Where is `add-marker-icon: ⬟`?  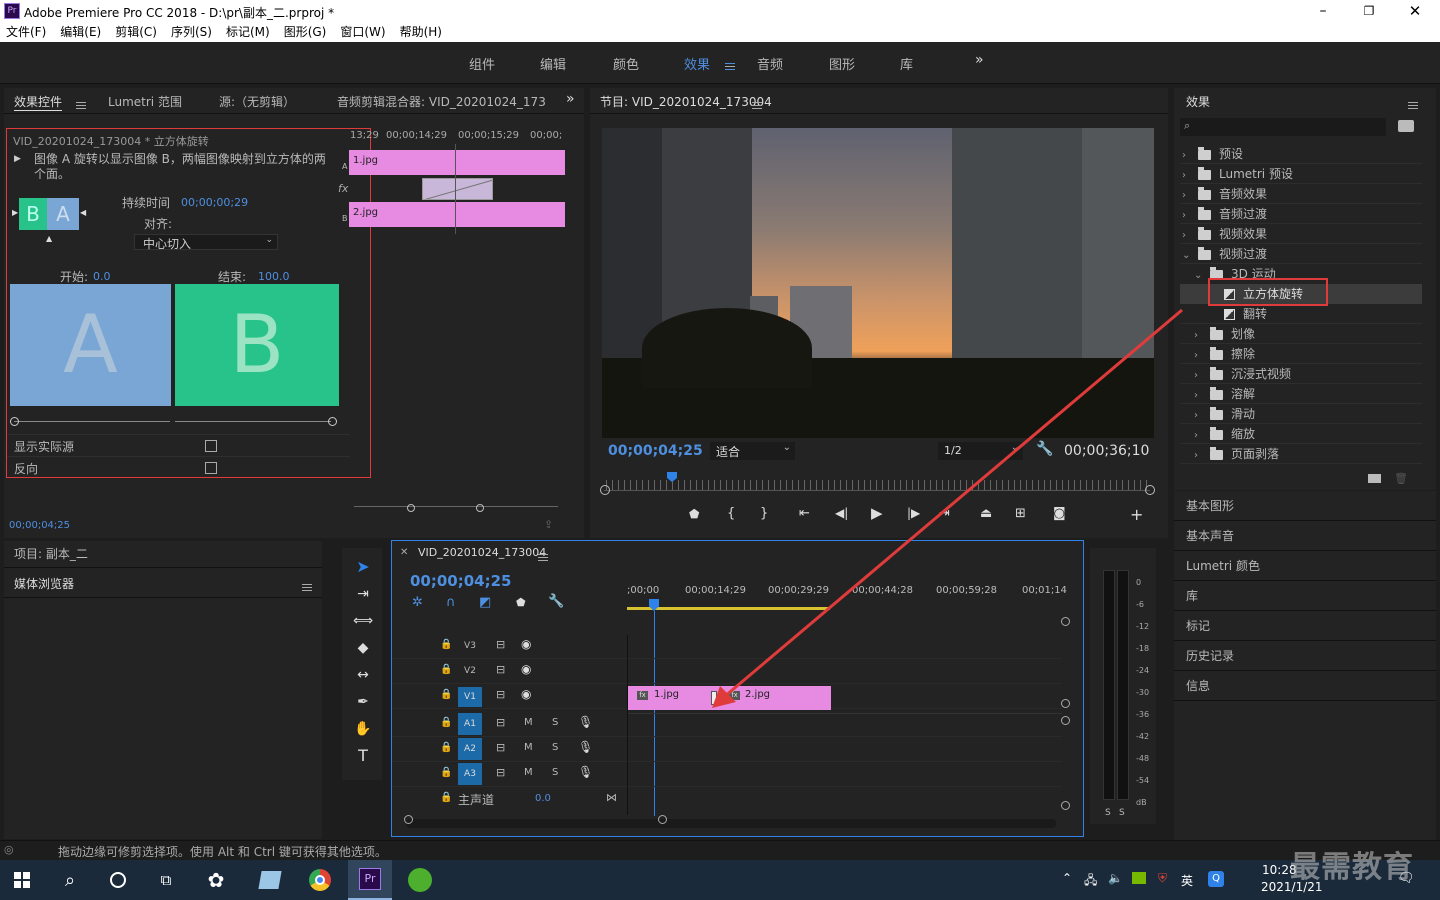 add-marker-icon: ⬟ is located at coordinates (521, 602).